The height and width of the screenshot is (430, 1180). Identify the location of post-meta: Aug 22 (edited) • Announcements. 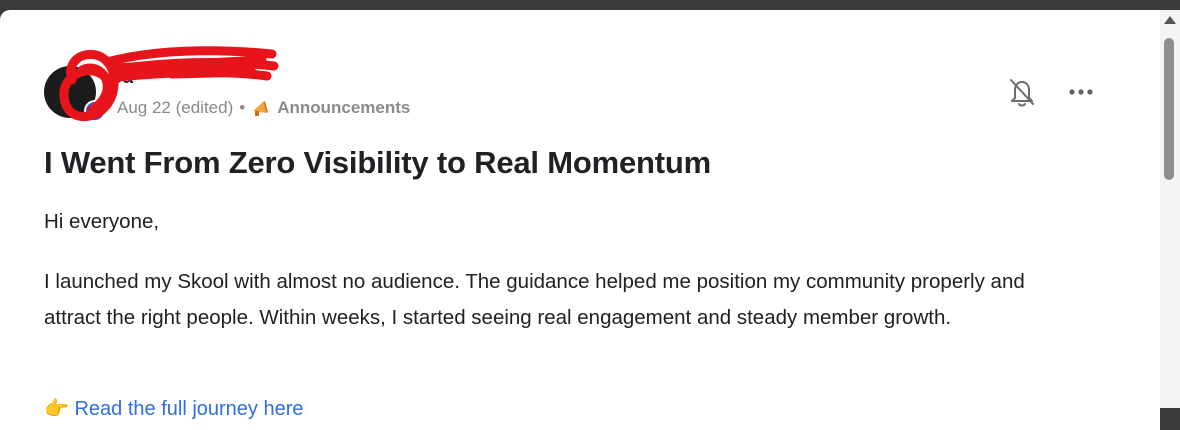
(263, 108).